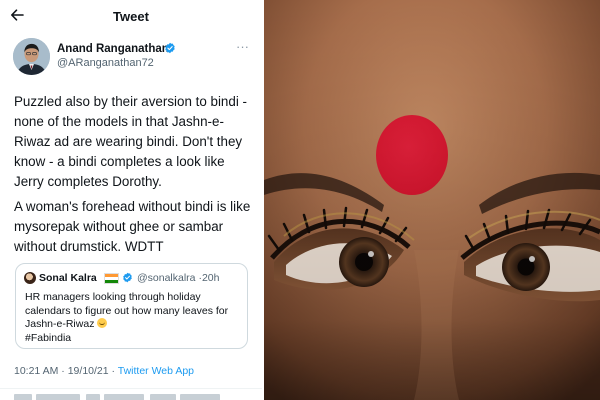 This screenshot has width=600, height=400. What do you see at coordinates (68, 278) in the screenshot?
I see `quoted-author-name: Sonal Kalra` at bounding box center [68, 278].